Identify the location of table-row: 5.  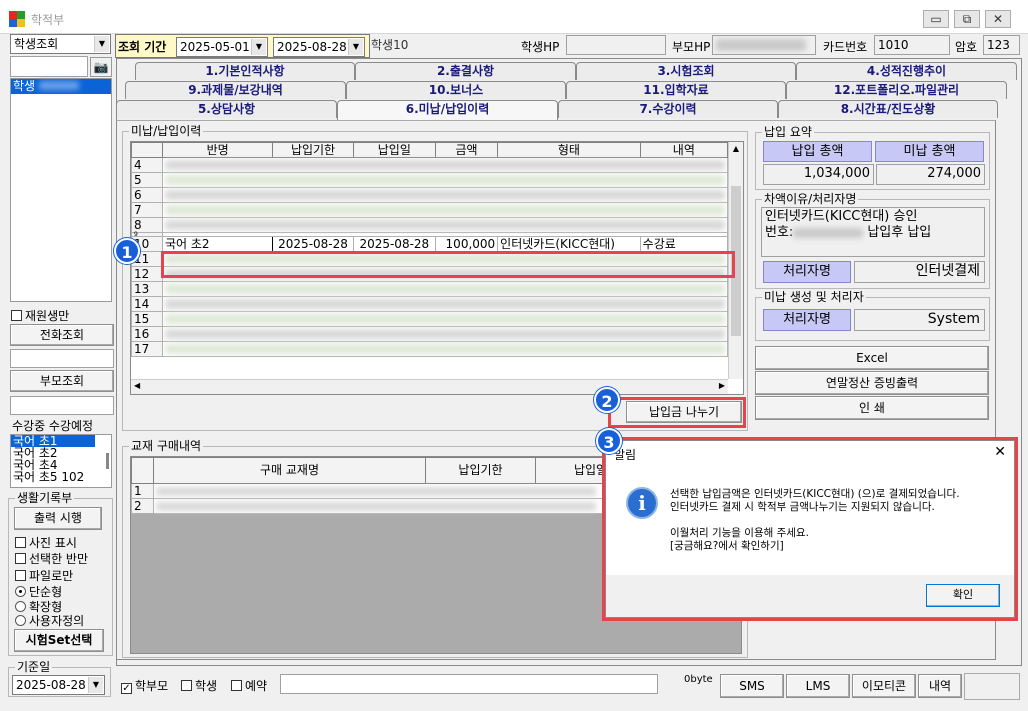
(429, 180).